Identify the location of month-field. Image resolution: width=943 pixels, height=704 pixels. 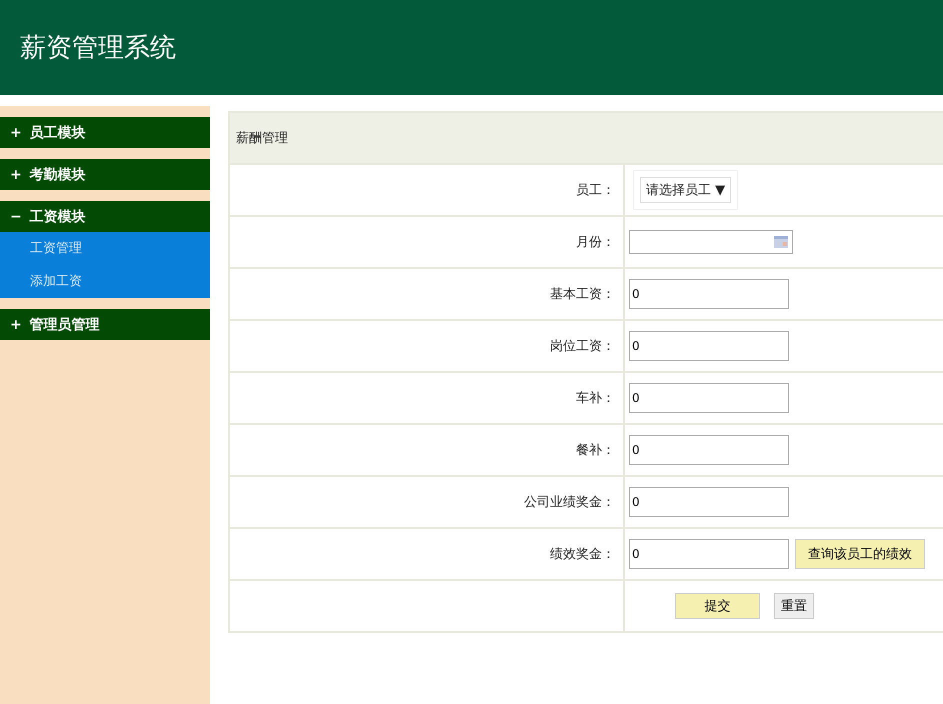
(711, 242).